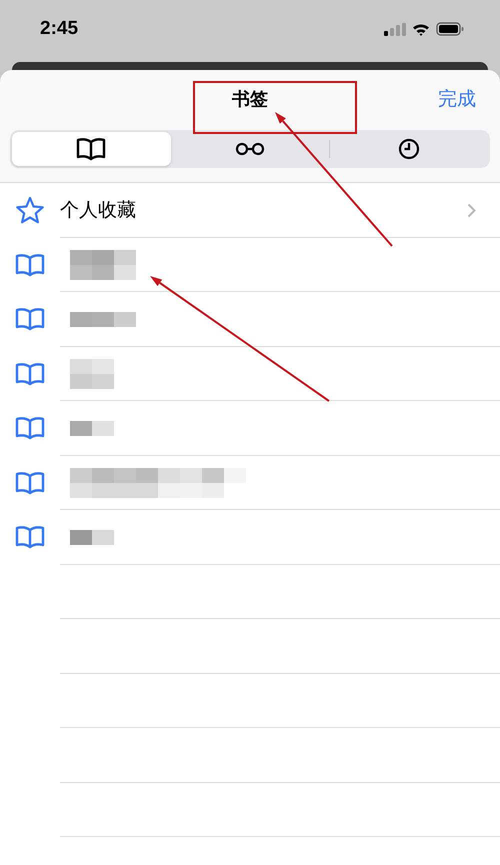 The height and width of the screenshot is (865, 500). I want to click on glasses-icon, so click(250, 149).